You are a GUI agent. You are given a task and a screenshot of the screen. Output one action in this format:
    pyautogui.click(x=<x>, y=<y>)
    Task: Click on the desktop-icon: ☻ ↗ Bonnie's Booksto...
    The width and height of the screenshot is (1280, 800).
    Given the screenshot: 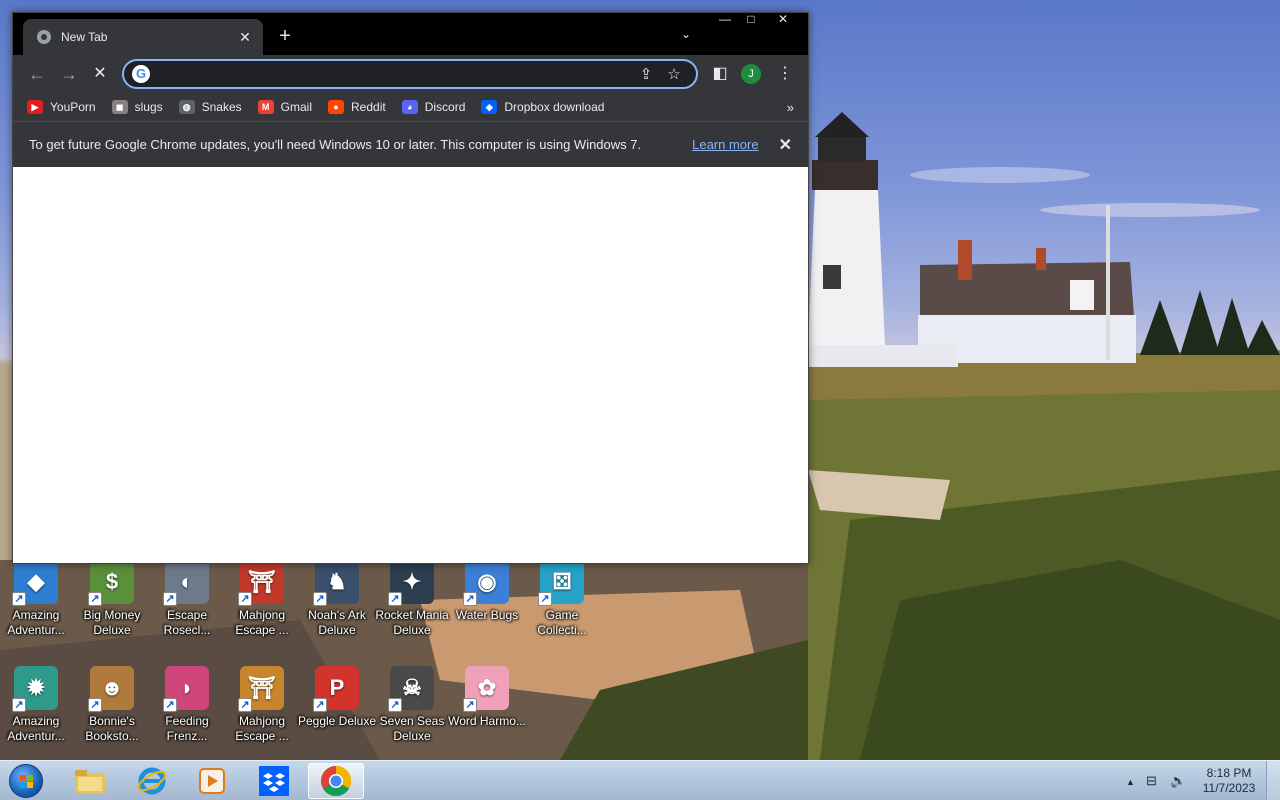 What is the action you would take?
    pyautogui.click(x=112, y=710)
    